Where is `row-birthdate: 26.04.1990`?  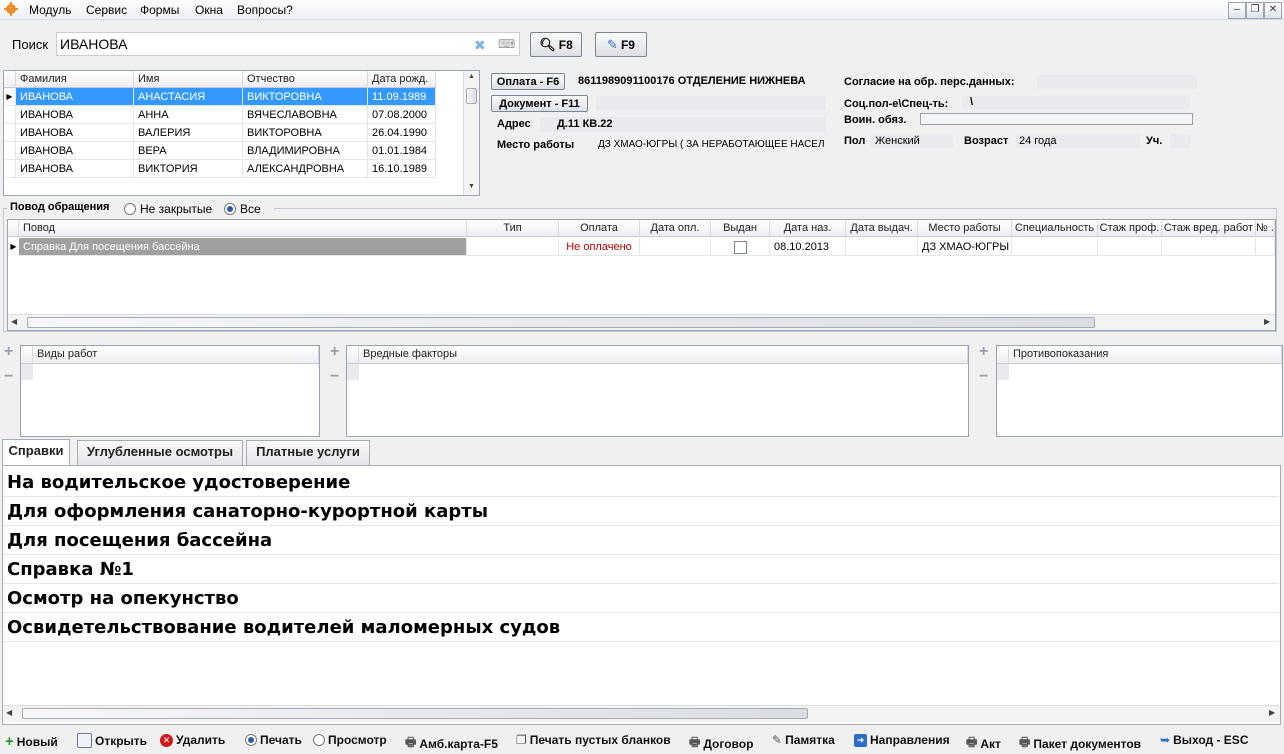
row-birthdate: 26.04.1990 is located at coordinates (402, 133).